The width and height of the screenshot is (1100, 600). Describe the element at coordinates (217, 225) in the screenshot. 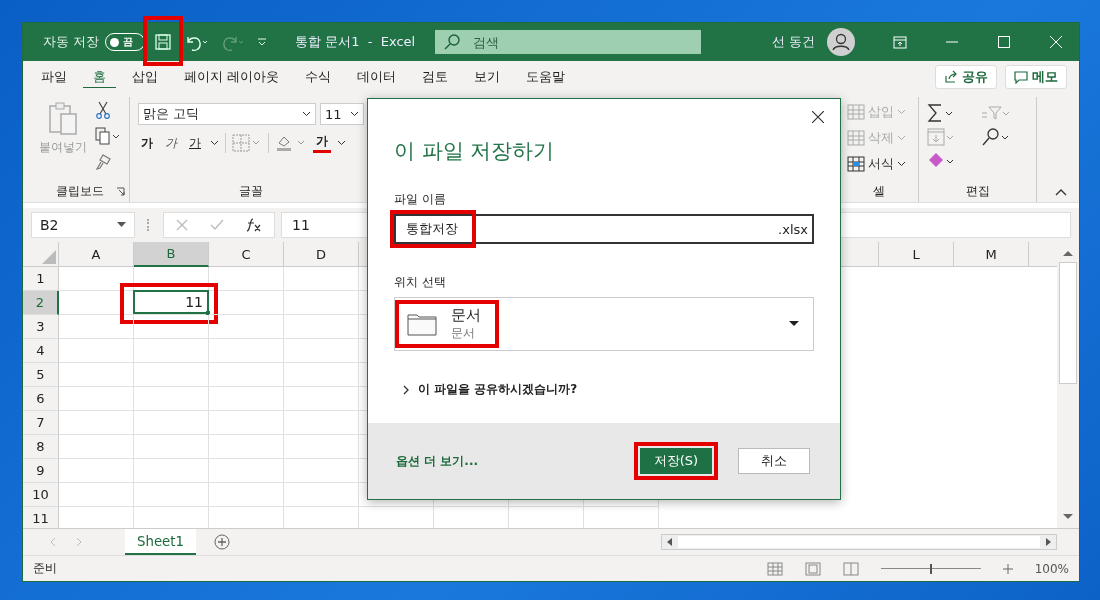

I see `checkmark-icon` at that location.